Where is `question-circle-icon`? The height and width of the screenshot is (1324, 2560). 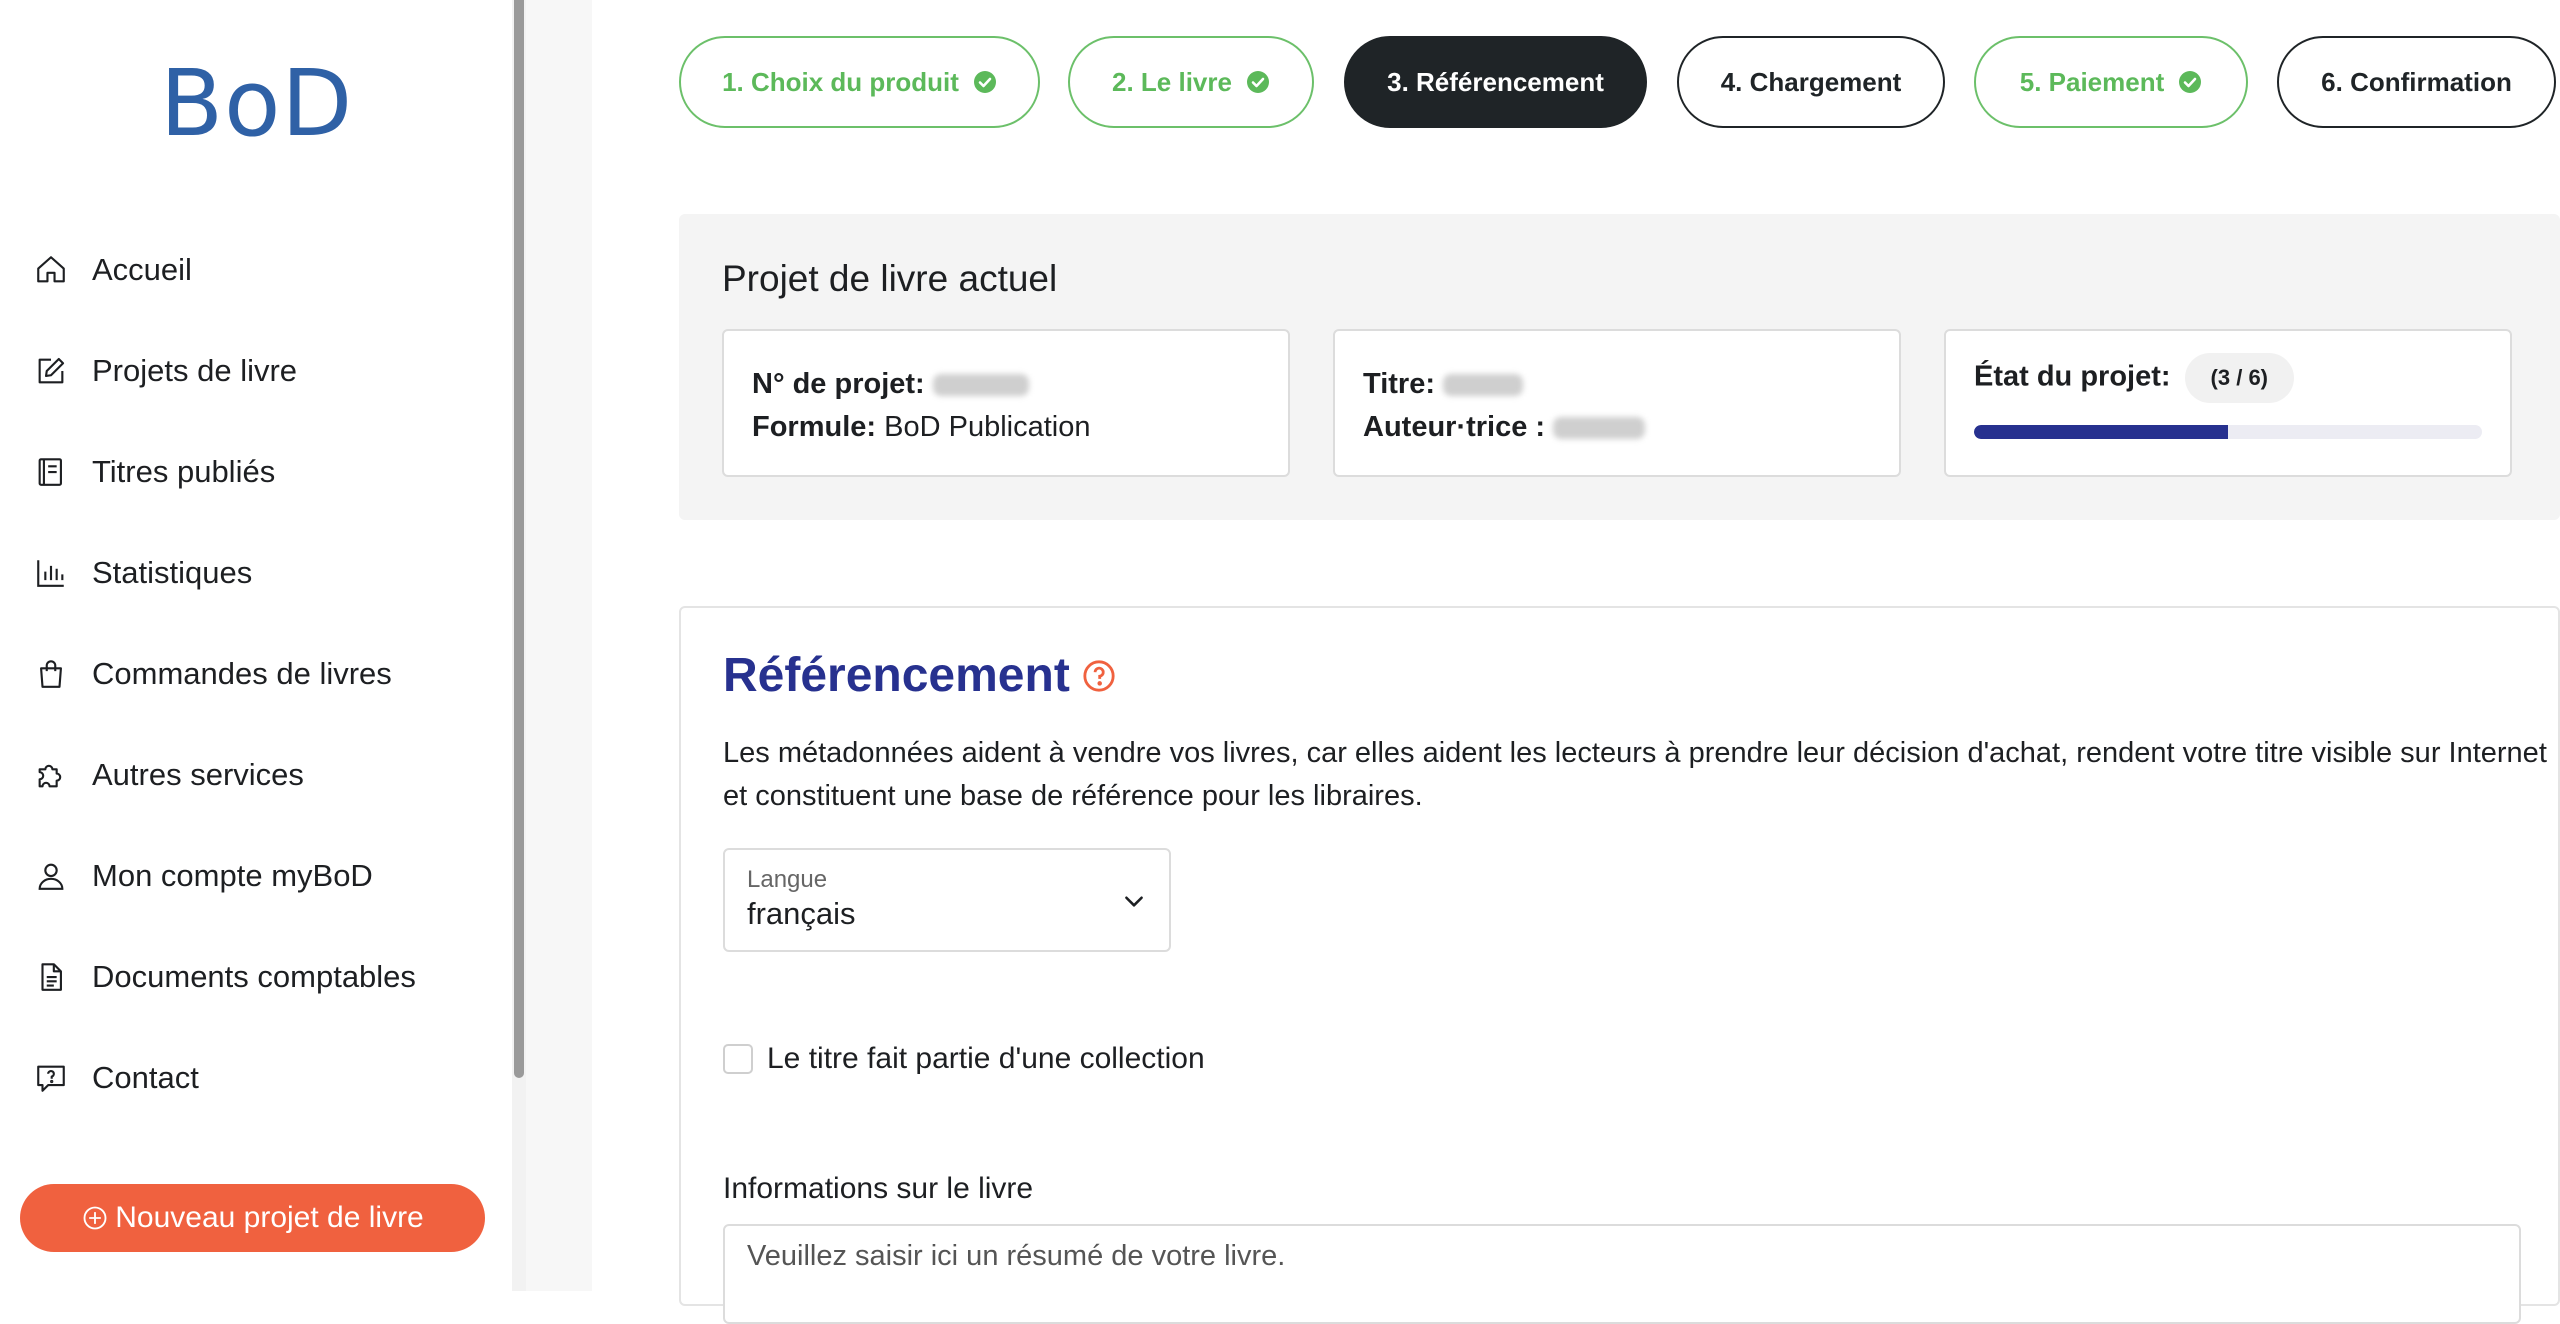
question-circle-icon is located at coordinates (1099, 676).